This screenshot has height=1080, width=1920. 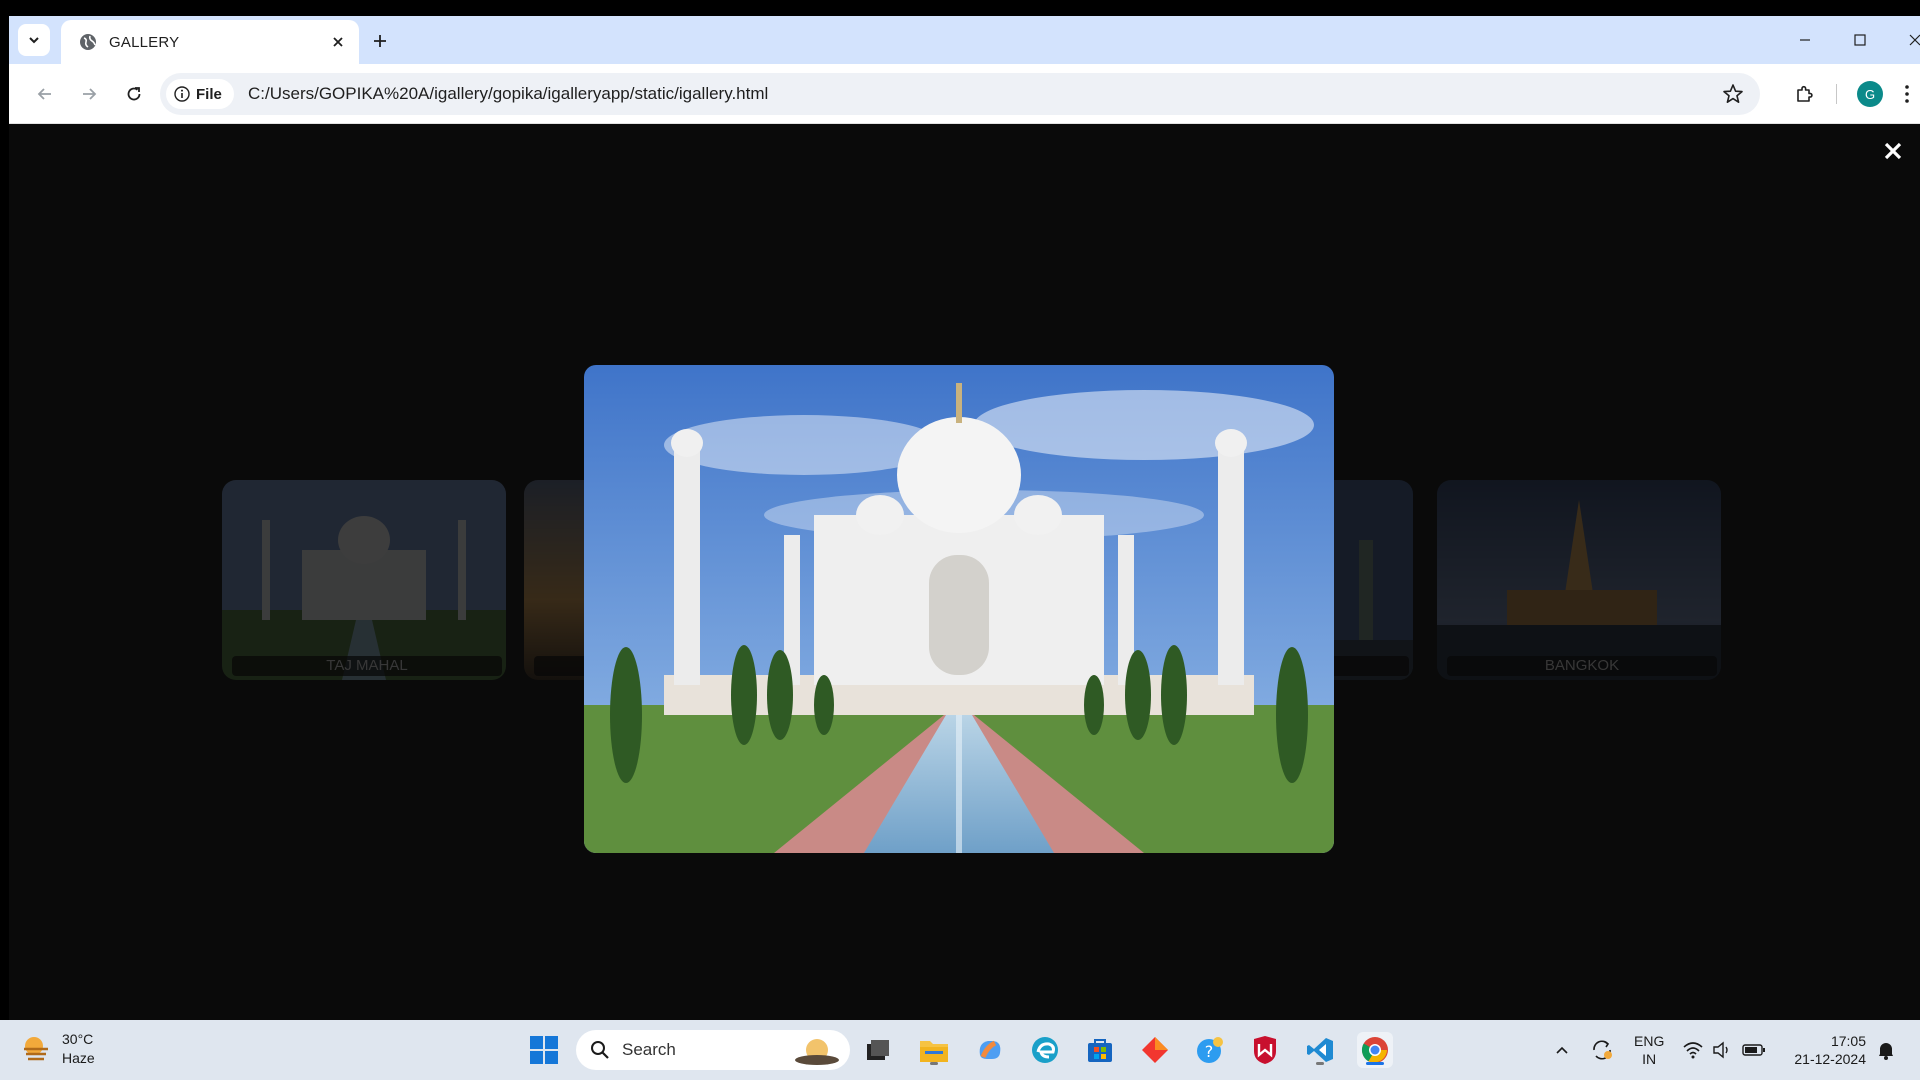 I want to click on sync-button, so click(x=1602, y=1050).